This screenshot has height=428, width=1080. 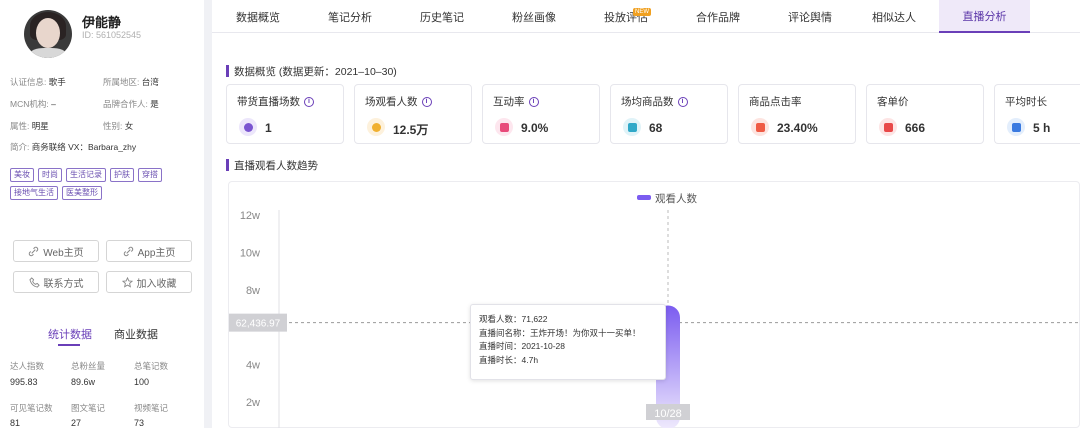 I want to click on metric-label: 商品点击率, so click(x=775, y=102).